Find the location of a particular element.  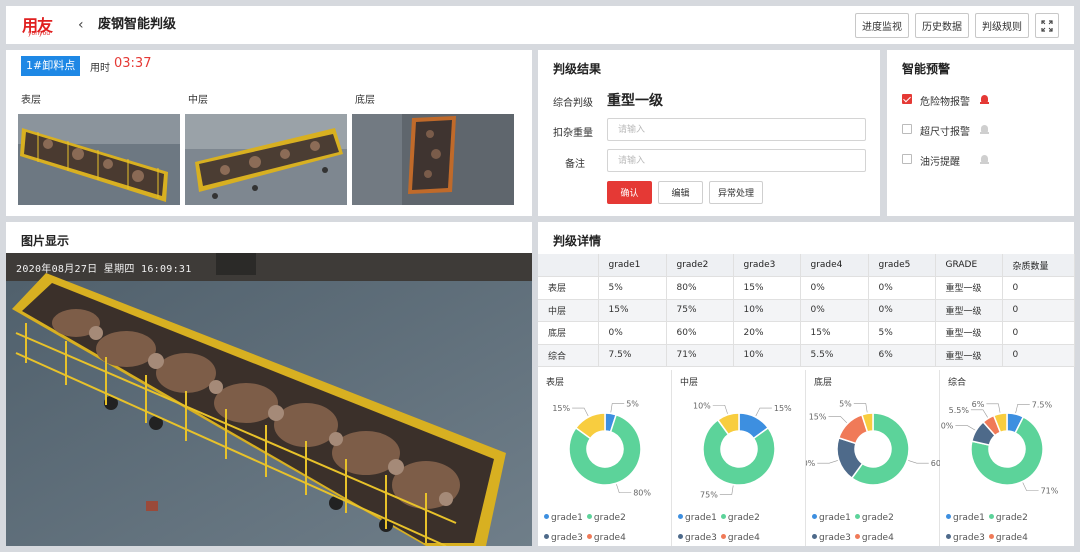

progress-monitor-button: 进度监视 is located at coordinates (882, 25).